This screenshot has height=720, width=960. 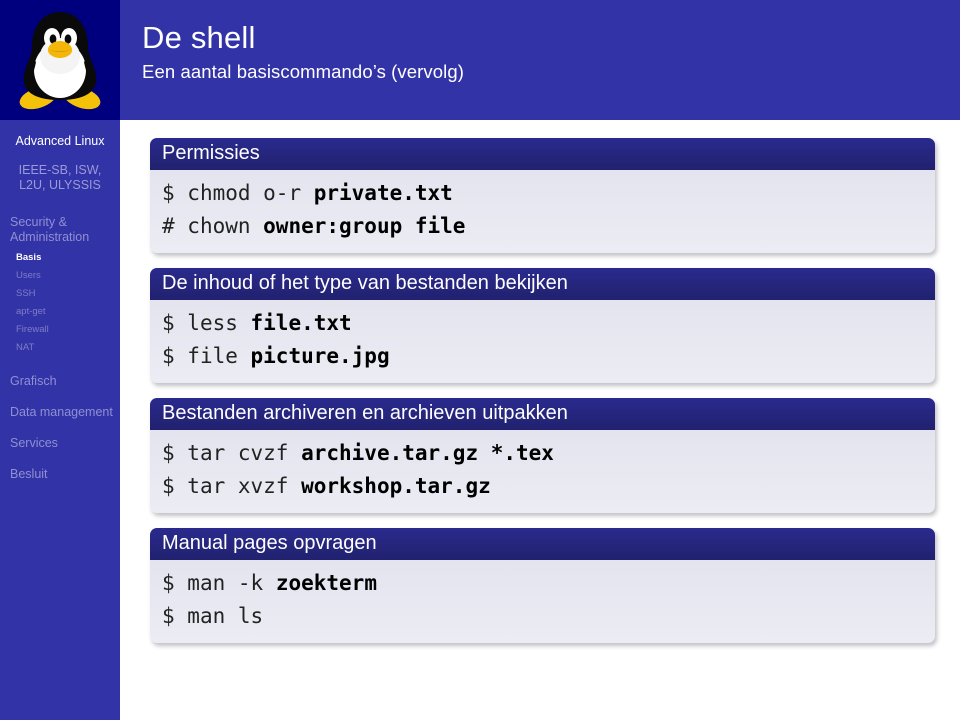 What do you see at coordinates (320, 356) in the screenshot?
I see `command-argument: picture.jpg` at bounding box center [320, 356].